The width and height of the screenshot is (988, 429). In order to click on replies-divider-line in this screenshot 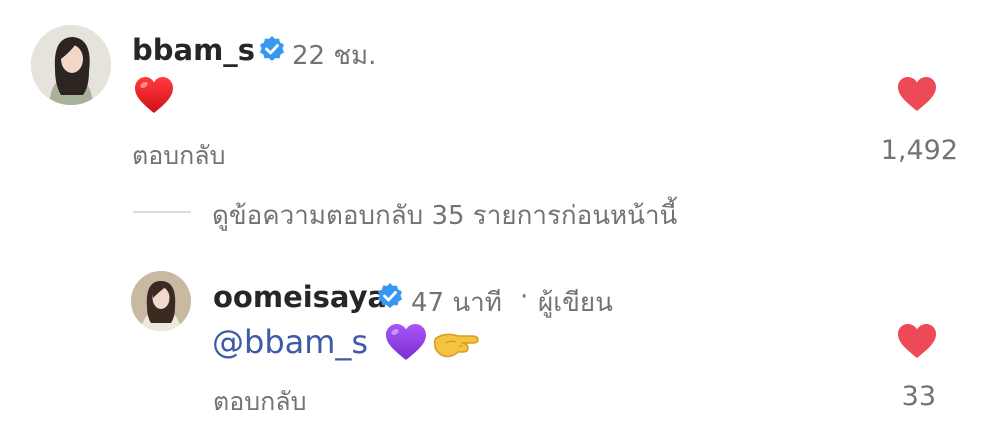, I will do `click(162, 212)`.